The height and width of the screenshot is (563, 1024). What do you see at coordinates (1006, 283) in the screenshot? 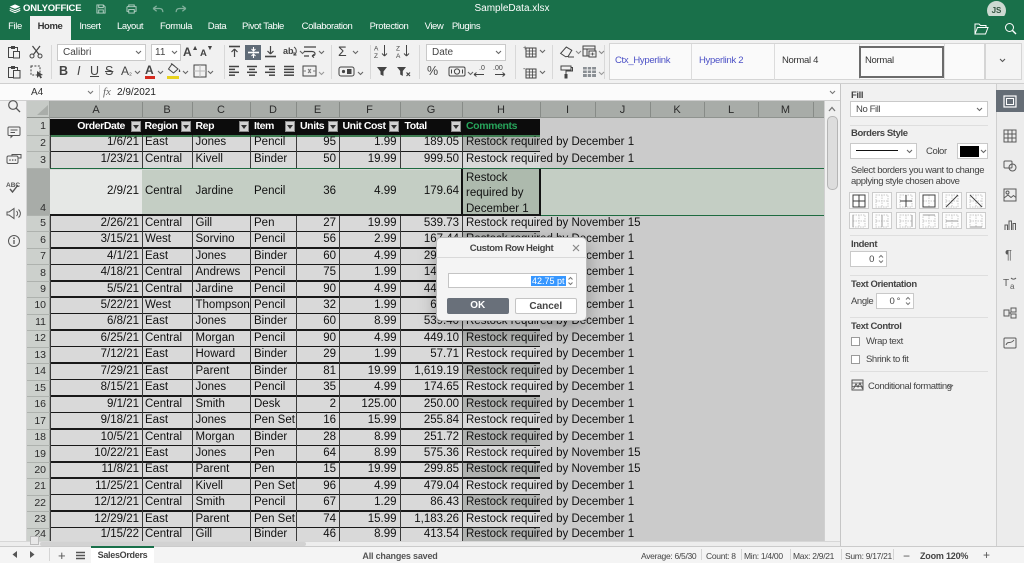
I see `svg-text: T` at bounding box center [1006, 283].